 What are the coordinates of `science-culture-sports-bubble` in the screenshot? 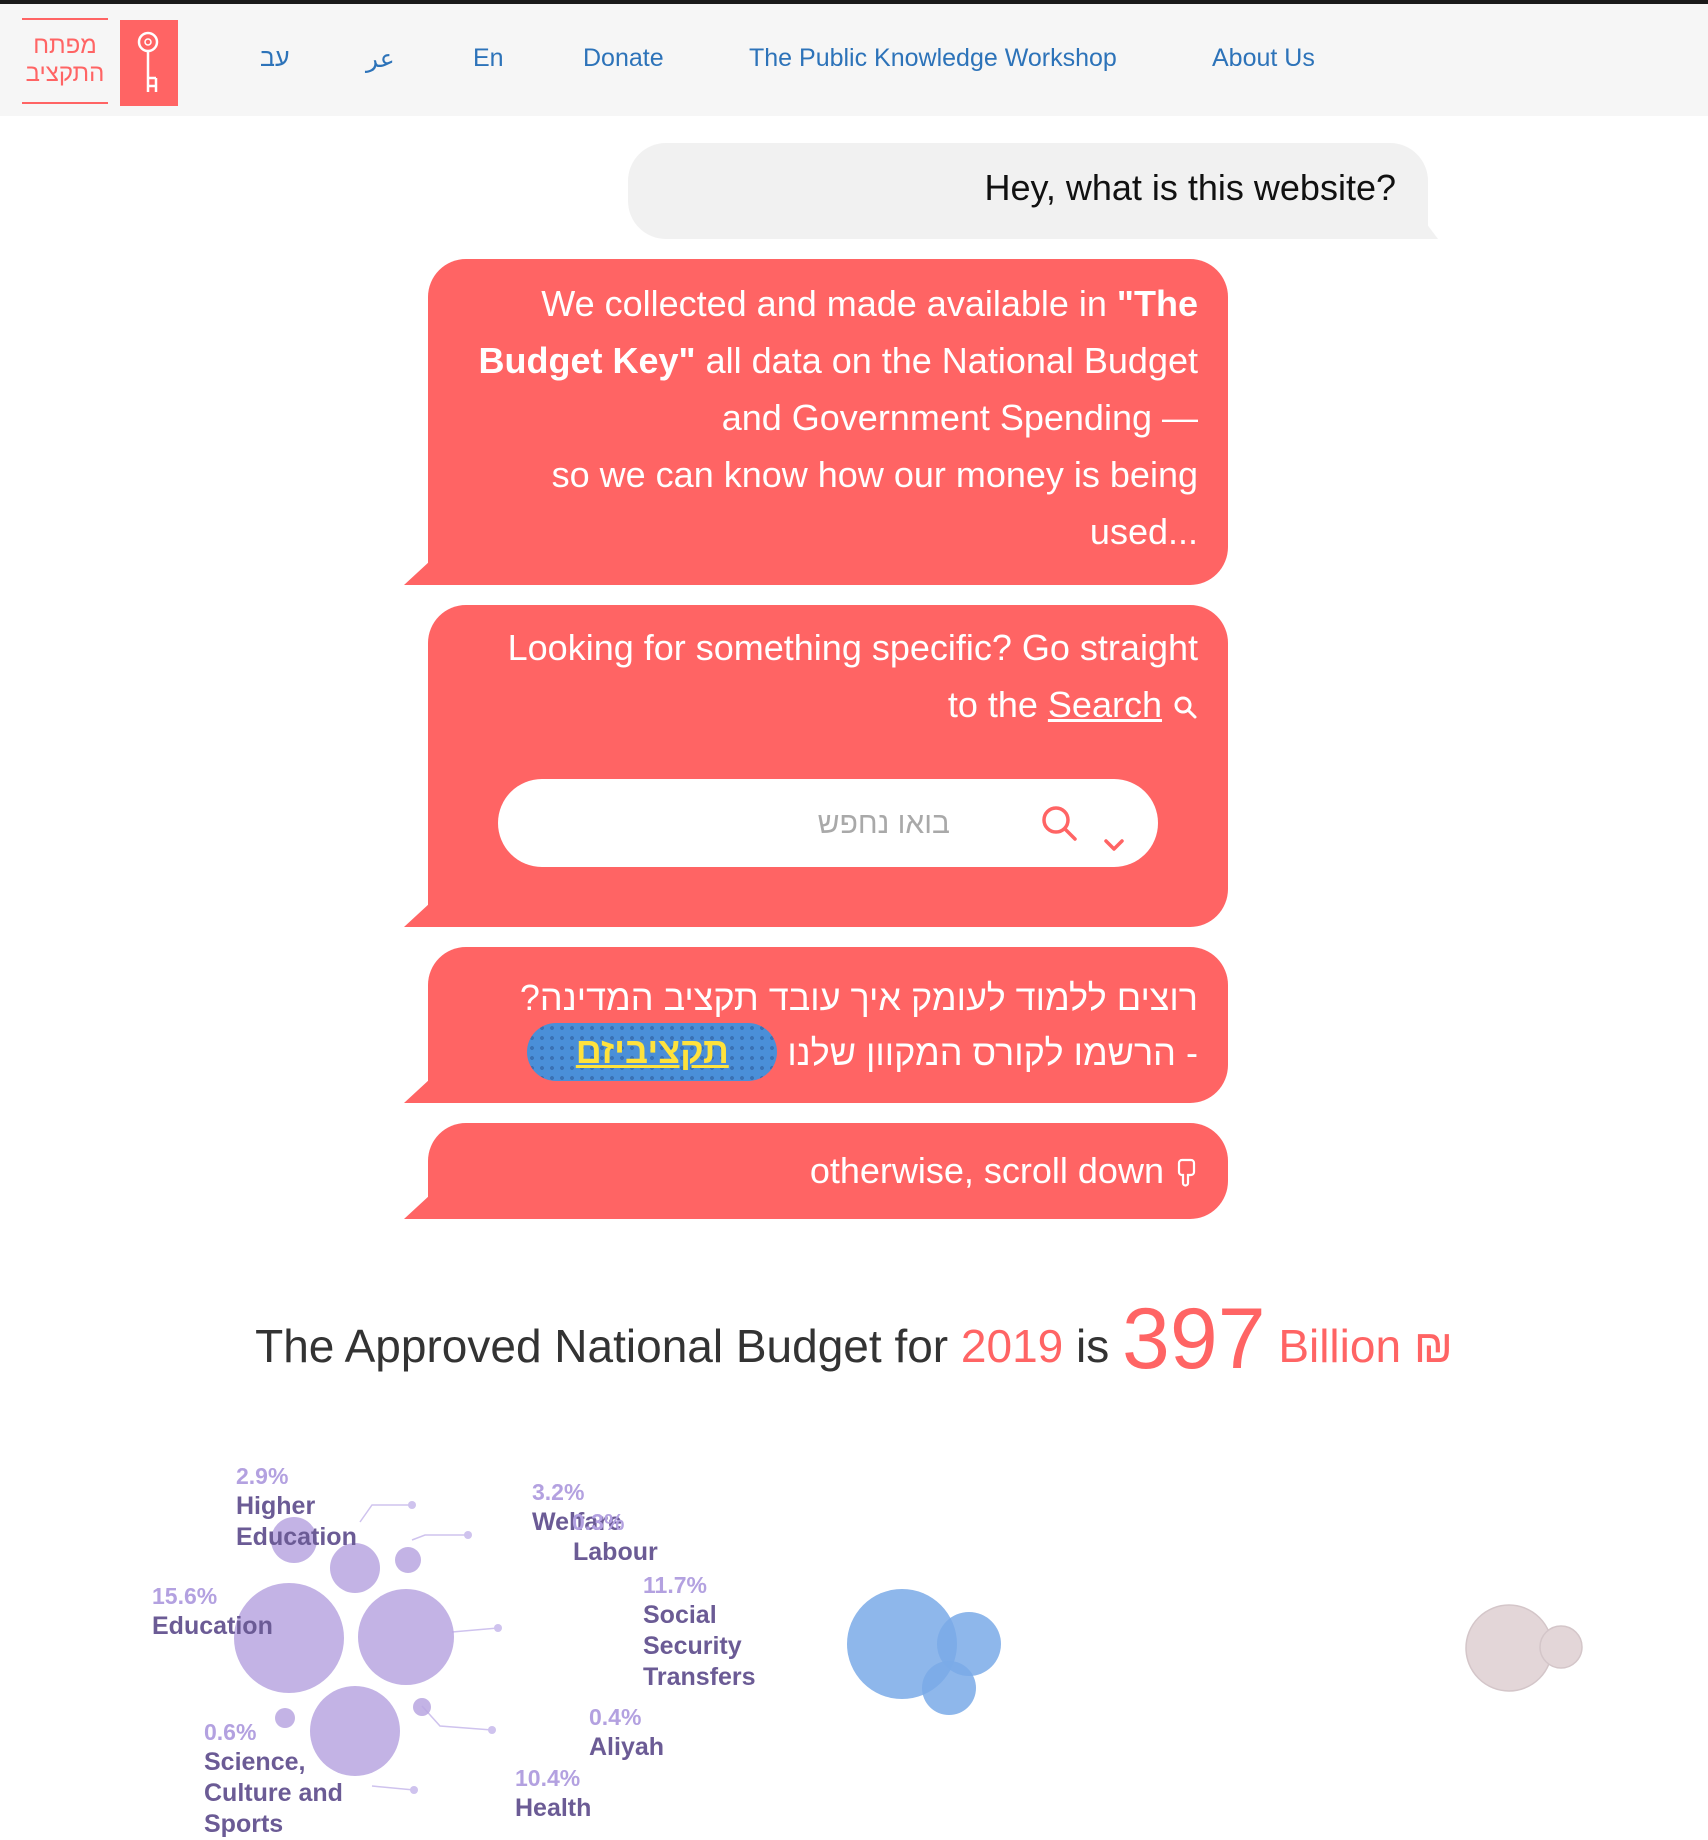 It's located at (285, 1718).